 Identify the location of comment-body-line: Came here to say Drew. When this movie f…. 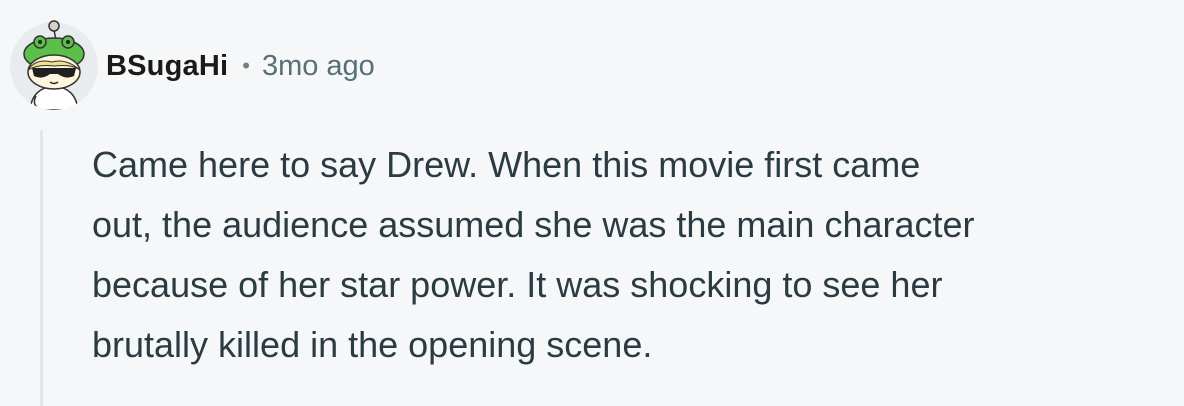
(506, 164).